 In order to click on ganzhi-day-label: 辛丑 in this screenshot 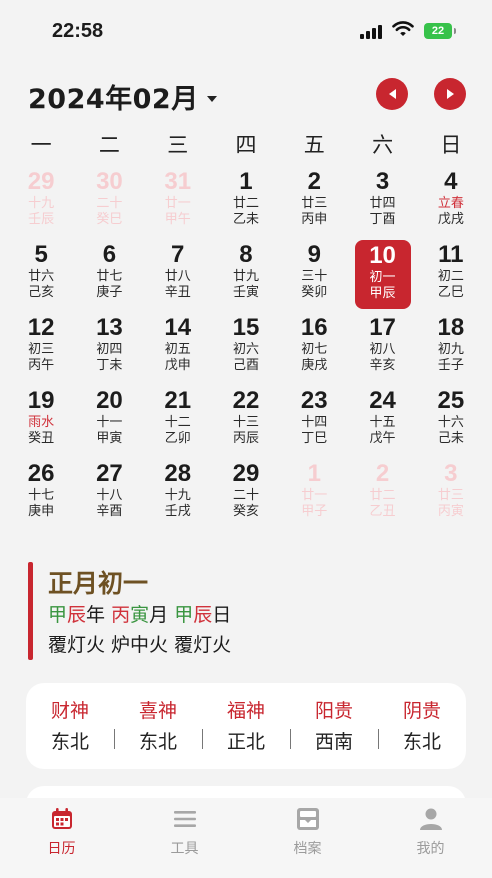, I will do `click(177, 292)`.